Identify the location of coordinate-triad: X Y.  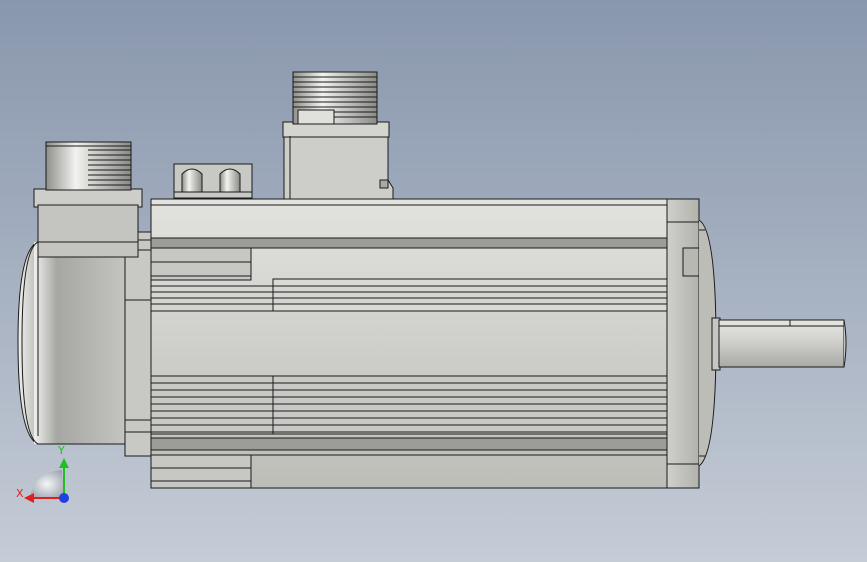
(42, 473).